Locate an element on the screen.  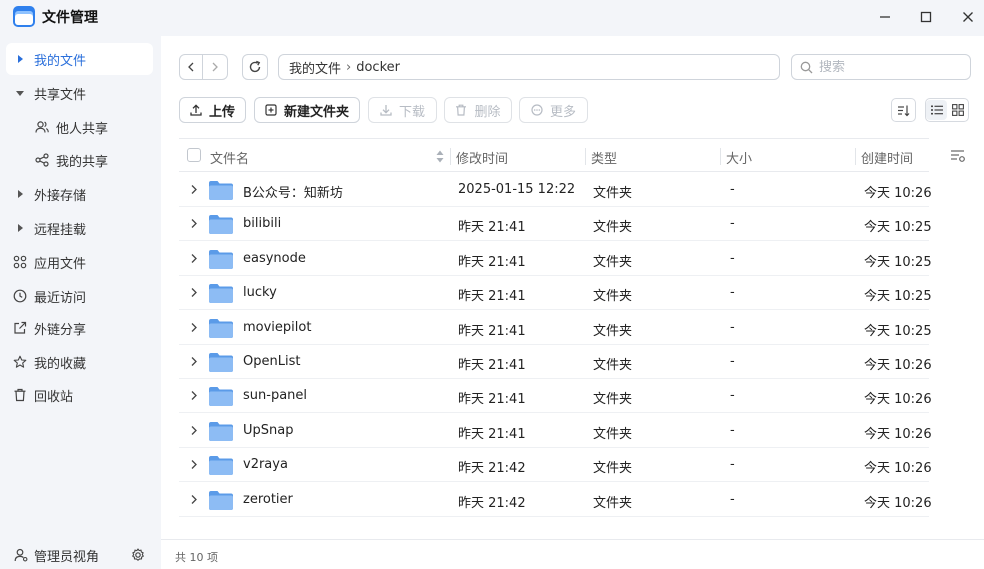
grid-view-button is located at coordinates (957, 110).